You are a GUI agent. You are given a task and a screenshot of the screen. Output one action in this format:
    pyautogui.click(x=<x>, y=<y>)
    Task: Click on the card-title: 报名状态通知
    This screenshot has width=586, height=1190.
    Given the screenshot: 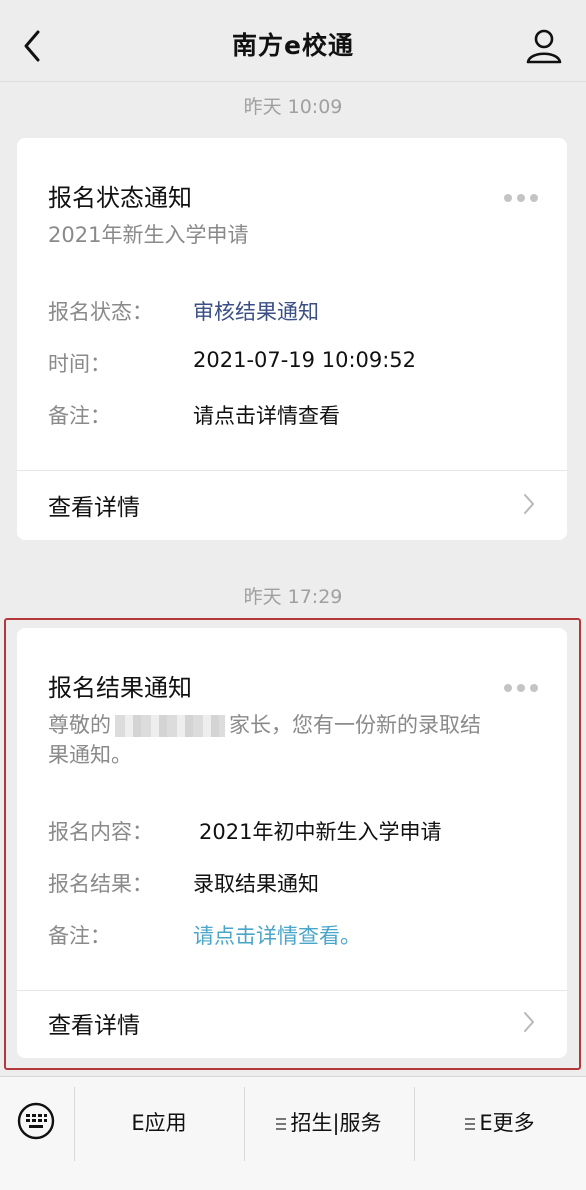 What is the action you would take?
    pyautogui.click(x=120, y=198)
    